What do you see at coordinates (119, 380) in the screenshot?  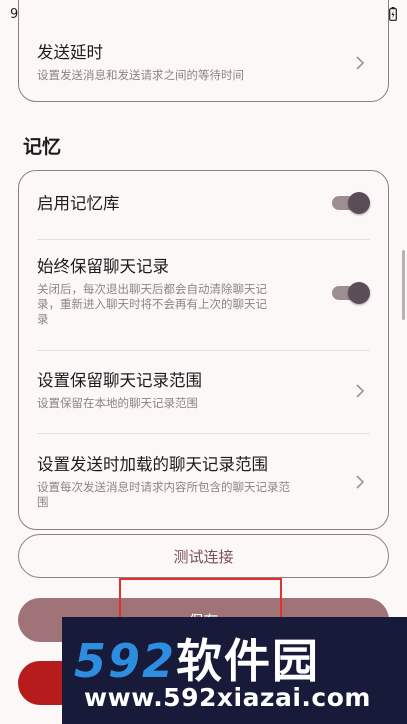 I see `kept-history-range-title: 设置保留聊天记录范围` at bounding box center [119, 380].